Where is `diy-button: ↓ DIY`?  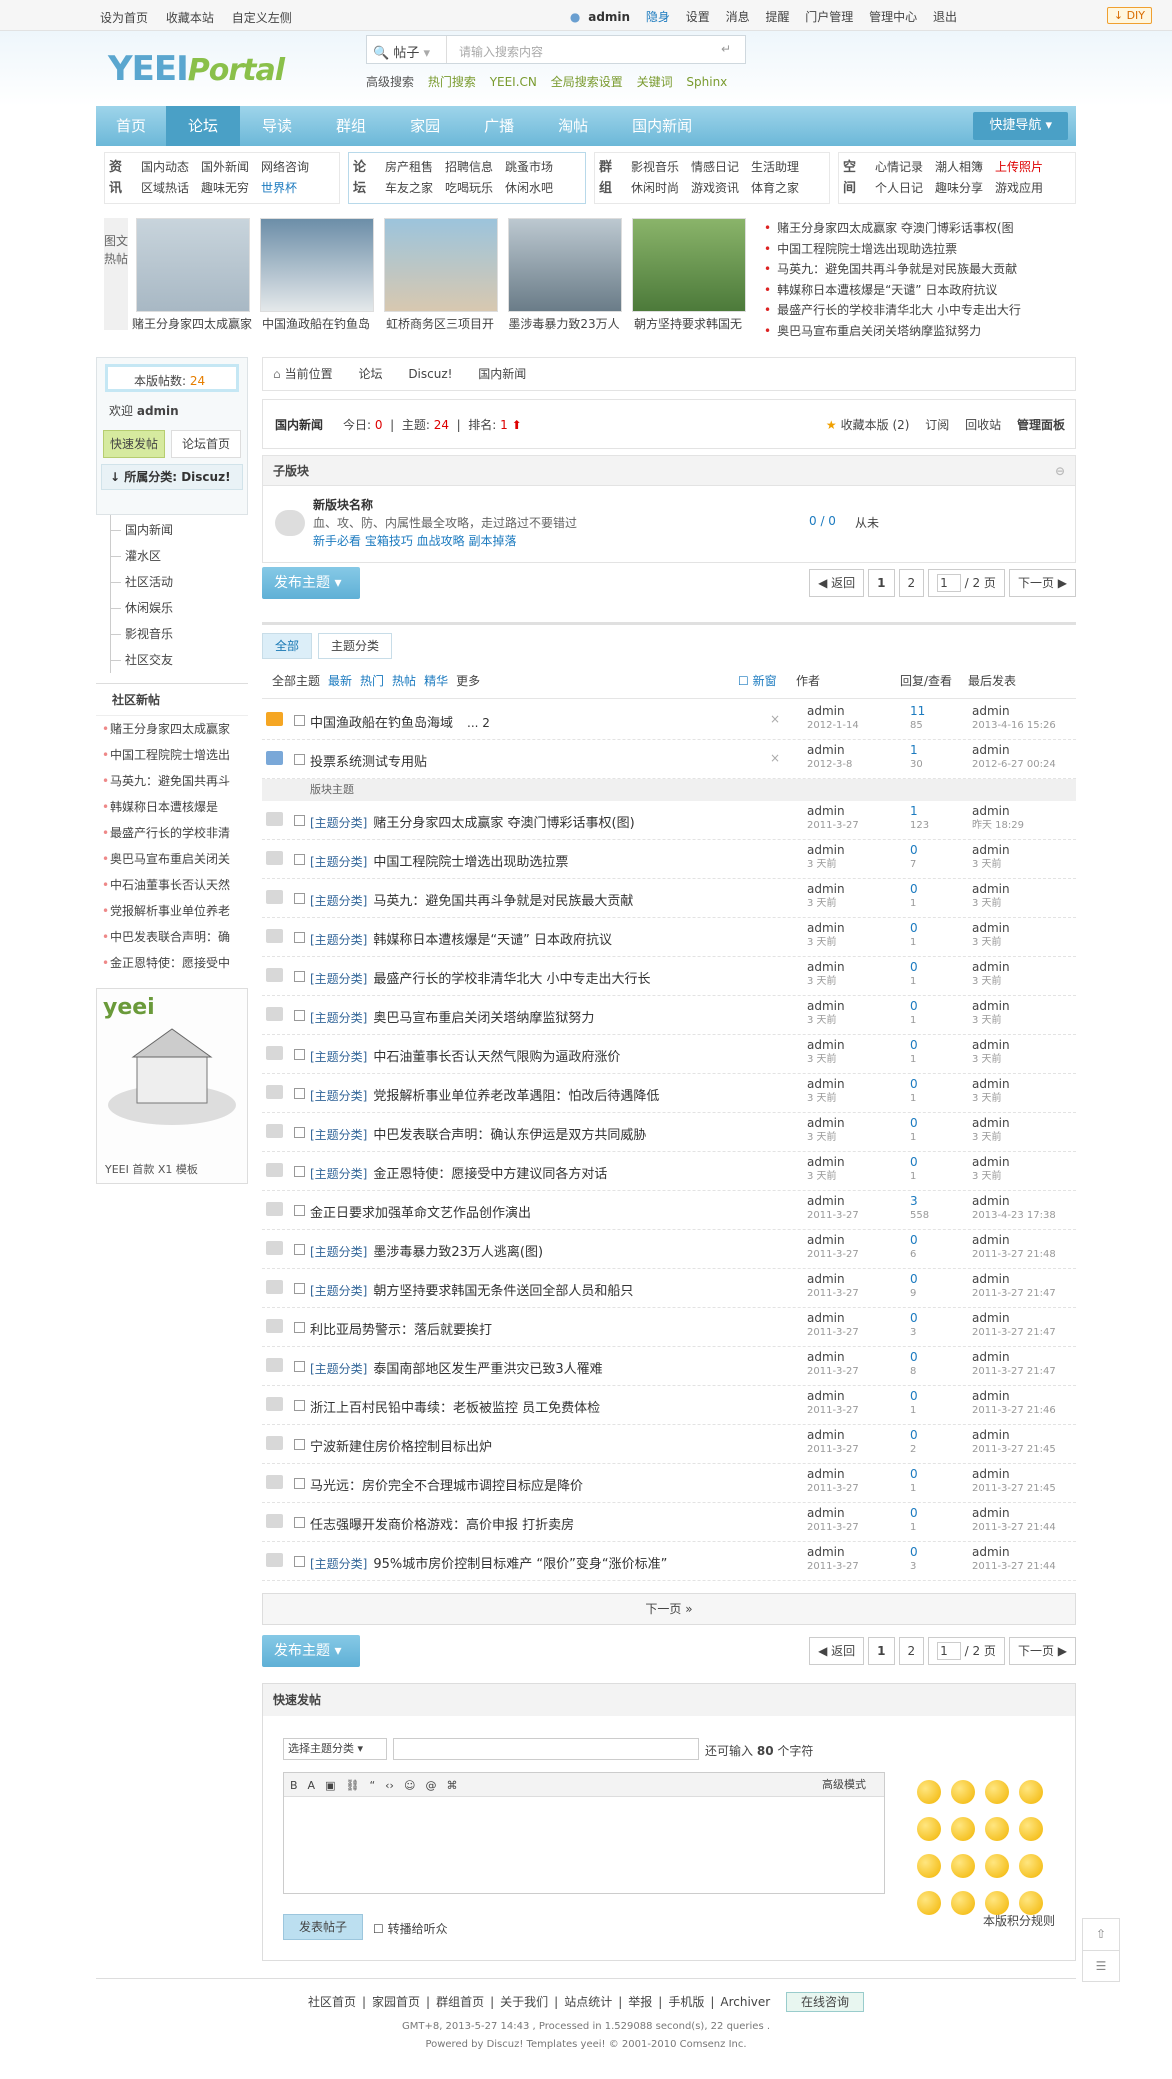
diy-button: ↓ DIY is located at coordinates (1129, 15).